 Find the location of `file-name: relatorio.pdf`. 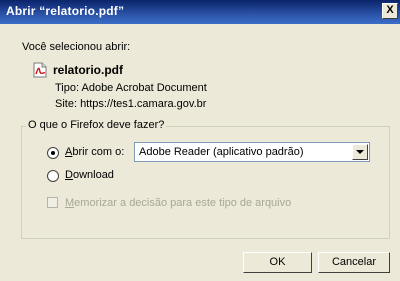

file-name: relatorio.pdf is located at coordinates (88, 70).